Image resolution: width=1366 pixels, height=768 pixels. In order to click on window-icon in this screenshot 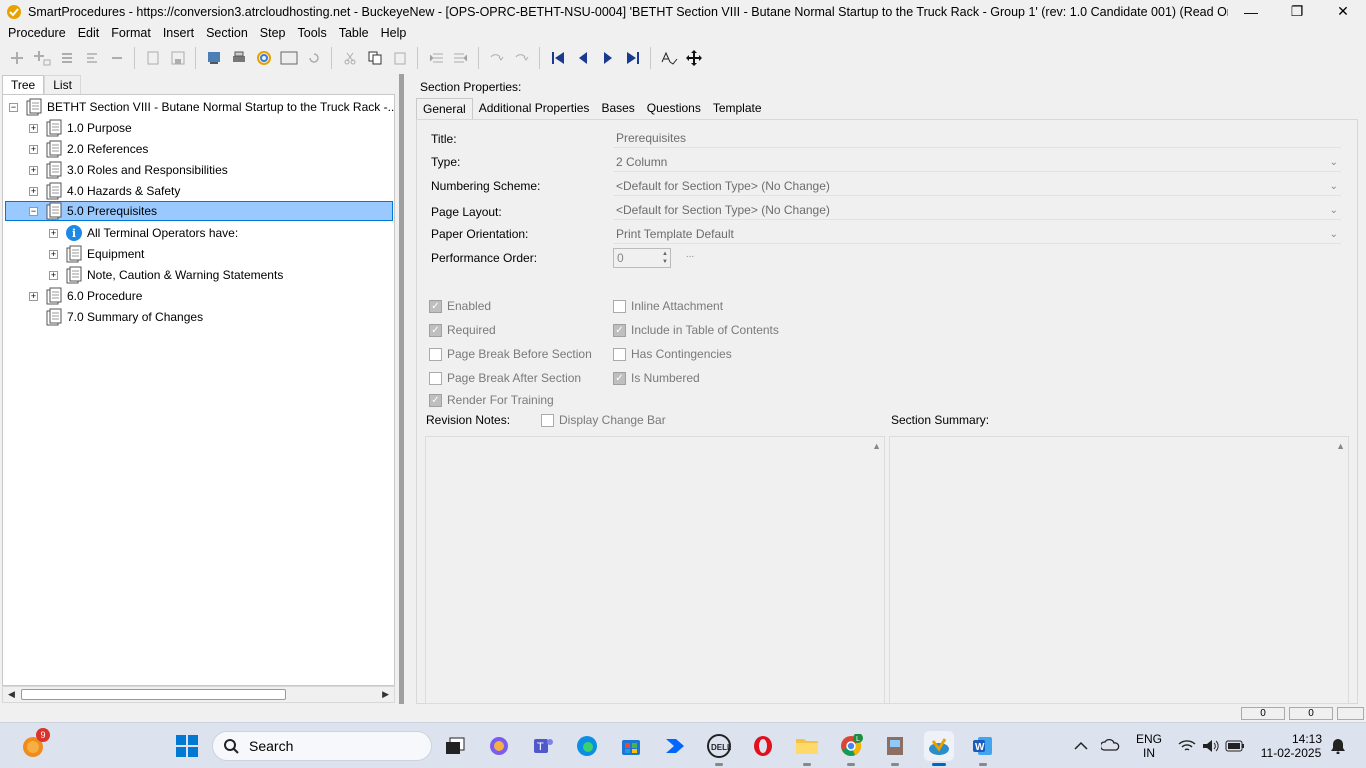, I will do `click(288, 58)`.